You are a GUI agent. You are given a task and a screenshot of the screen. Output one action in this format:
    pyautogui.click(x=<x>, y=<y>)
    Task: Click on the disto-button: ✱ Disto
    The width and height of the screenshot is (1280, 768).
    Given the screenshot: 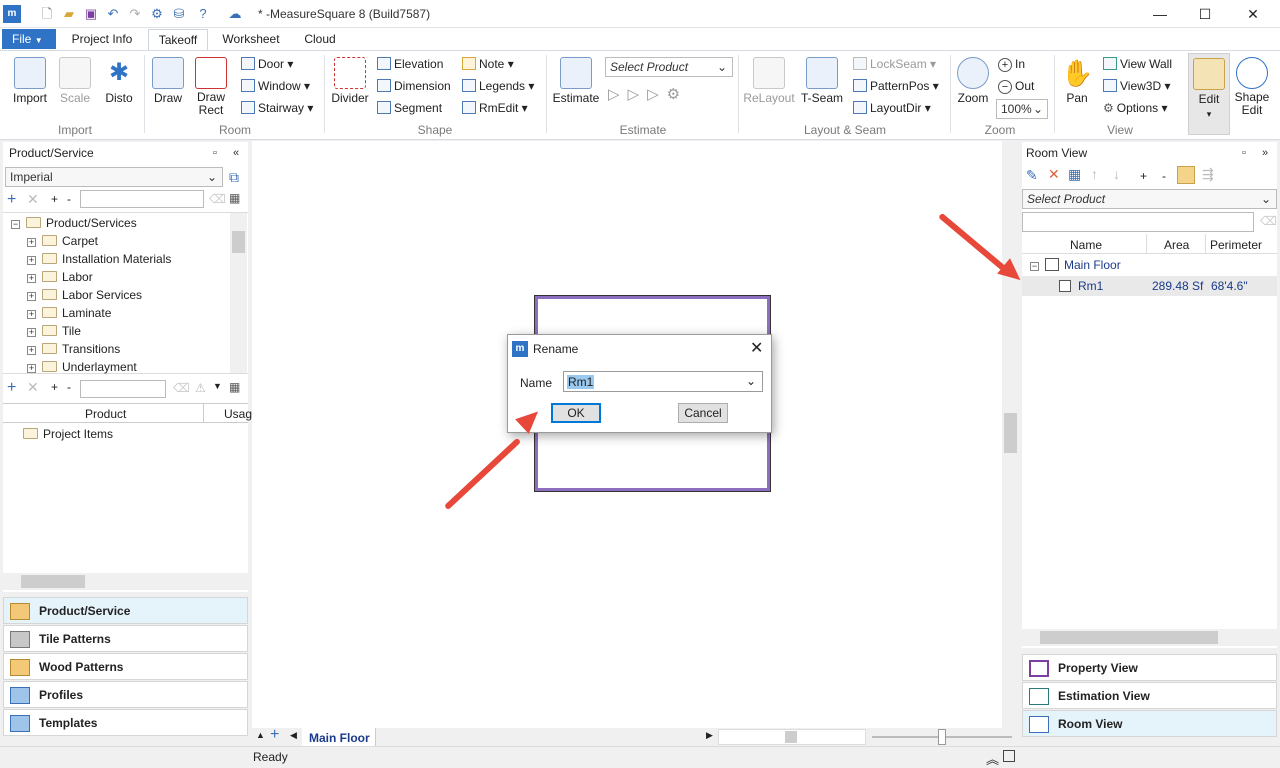 What is the action you would take?
    pyautogui.click(x=119, y=81)
    